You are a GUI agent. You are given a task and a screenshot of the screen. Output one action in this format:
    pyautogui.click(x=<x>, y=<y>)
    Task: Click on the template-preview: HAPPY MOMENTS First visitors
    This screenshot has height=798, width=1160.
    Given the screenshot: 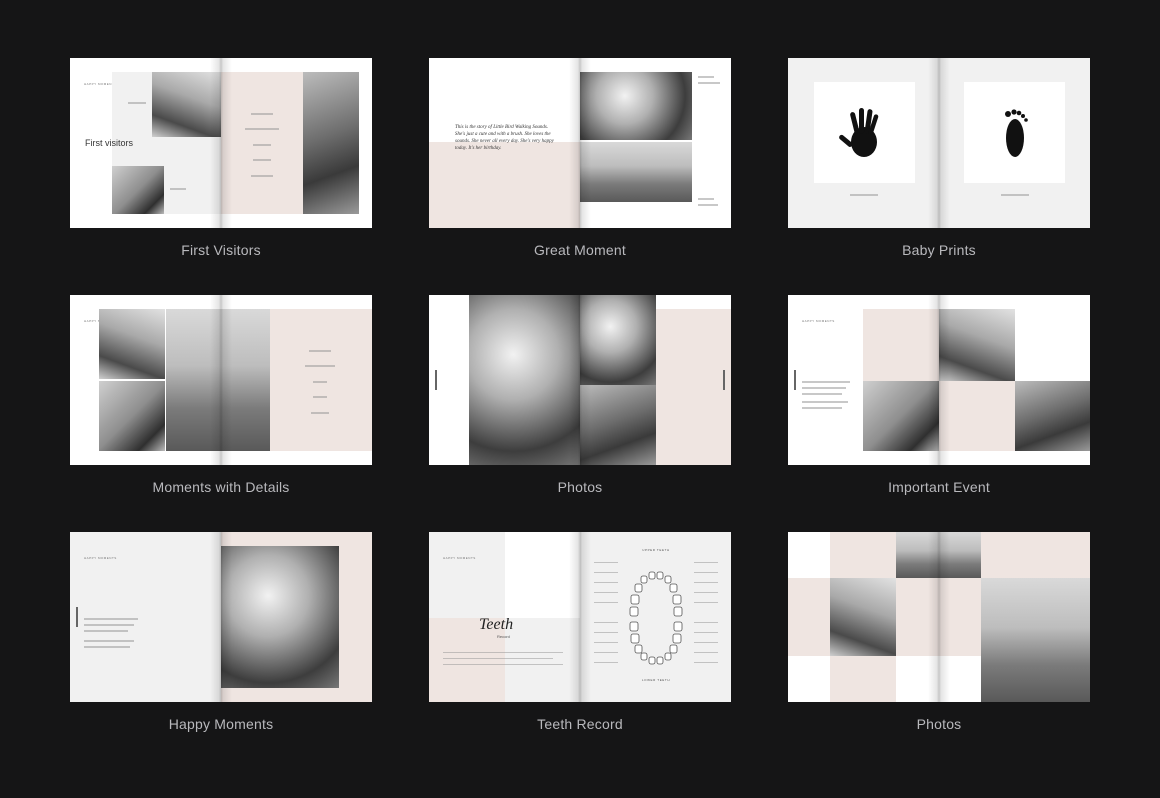 What is the action you would take?
    pyautogui.click(x=221, y=143)
    